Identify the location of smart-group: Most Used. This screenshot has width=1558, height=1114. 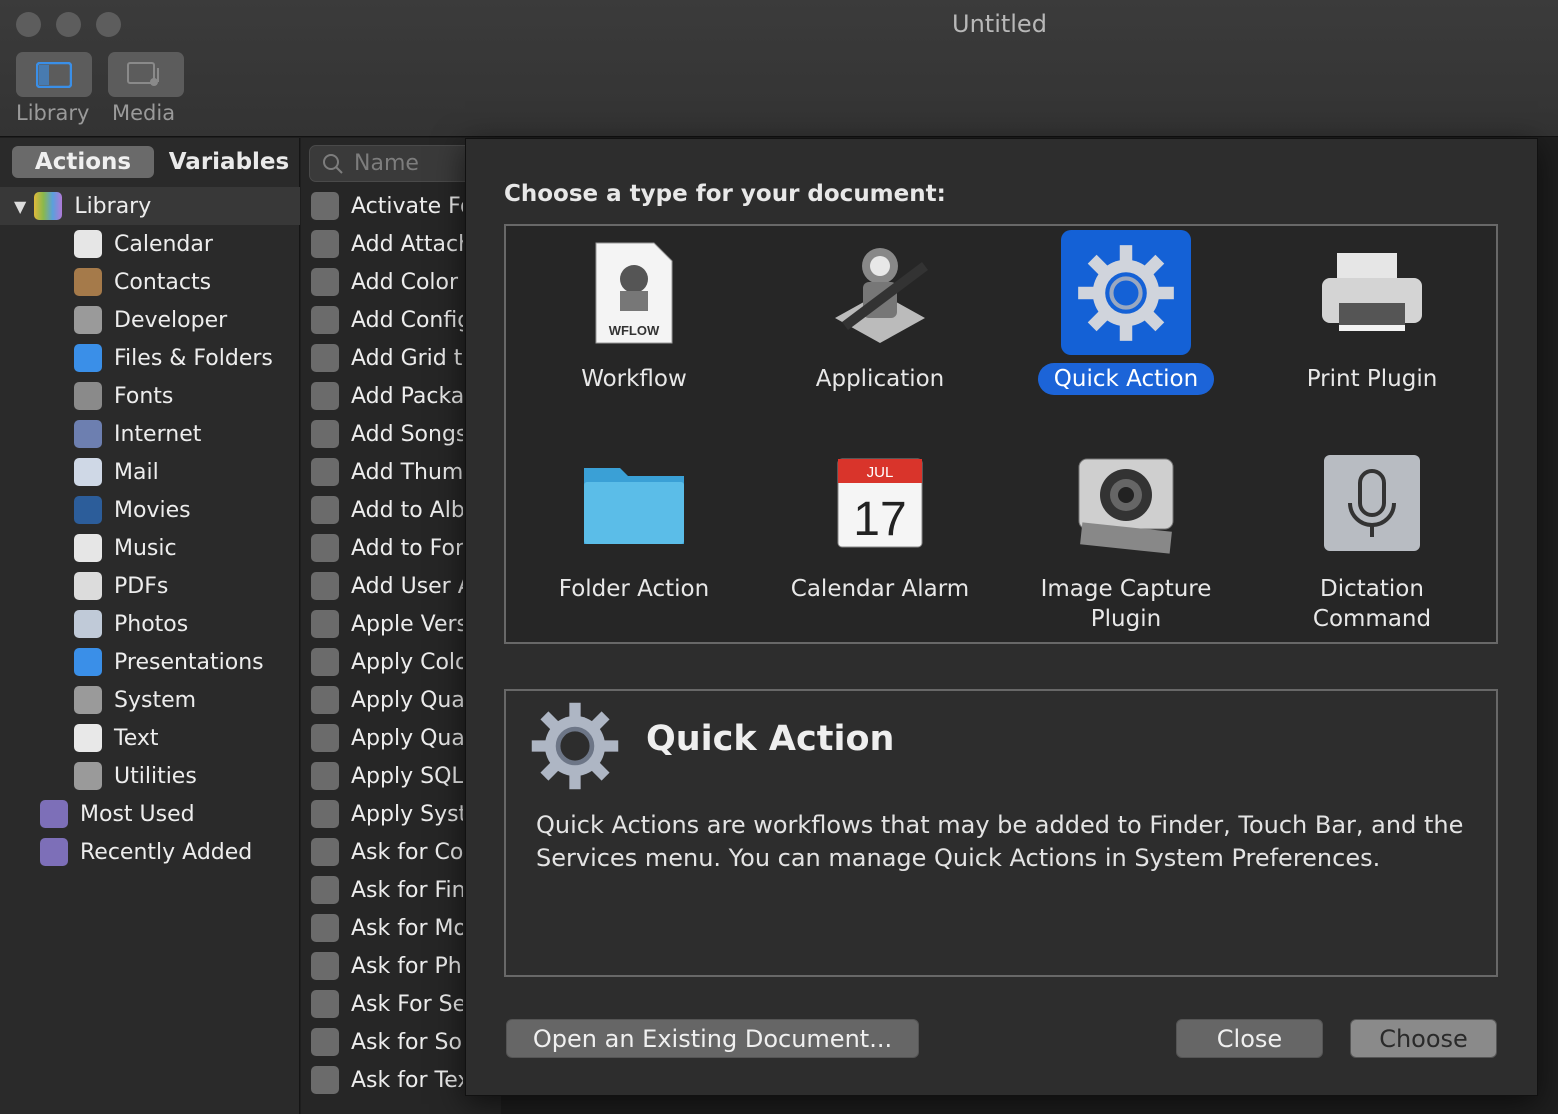
(117, 814).